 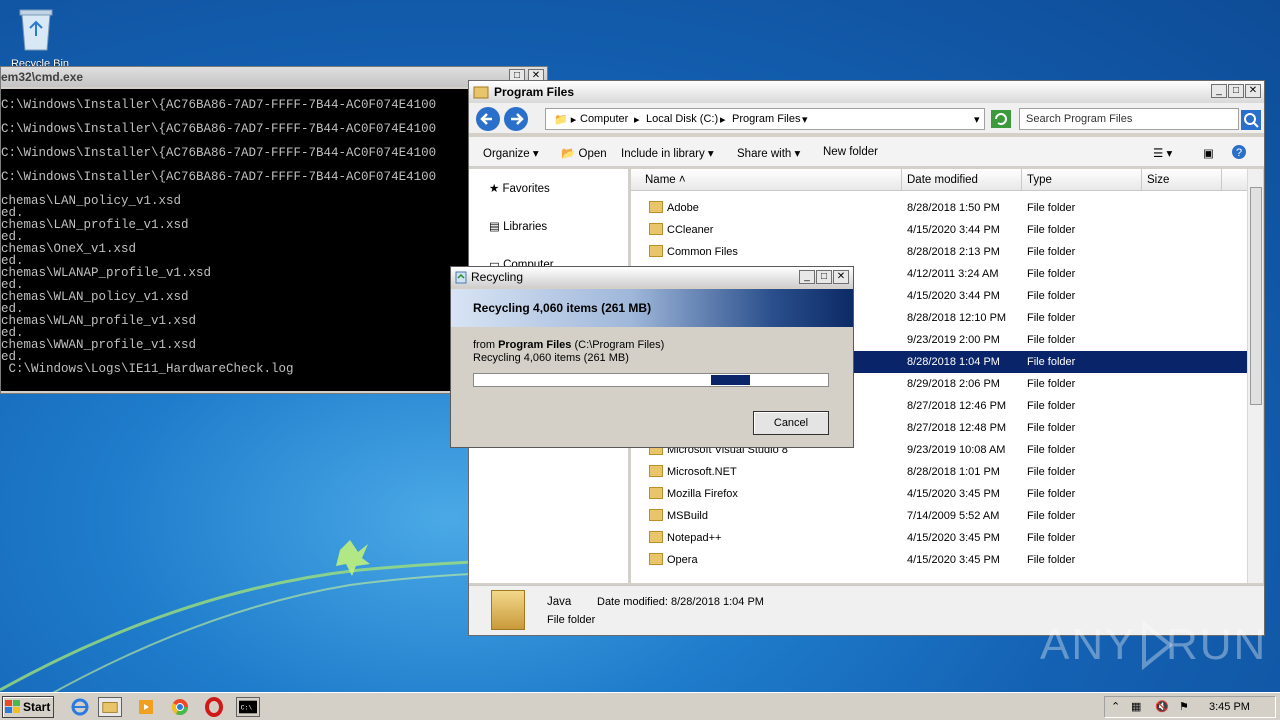 I want to click on maximize-button: □, so click(x=1236, y=91).